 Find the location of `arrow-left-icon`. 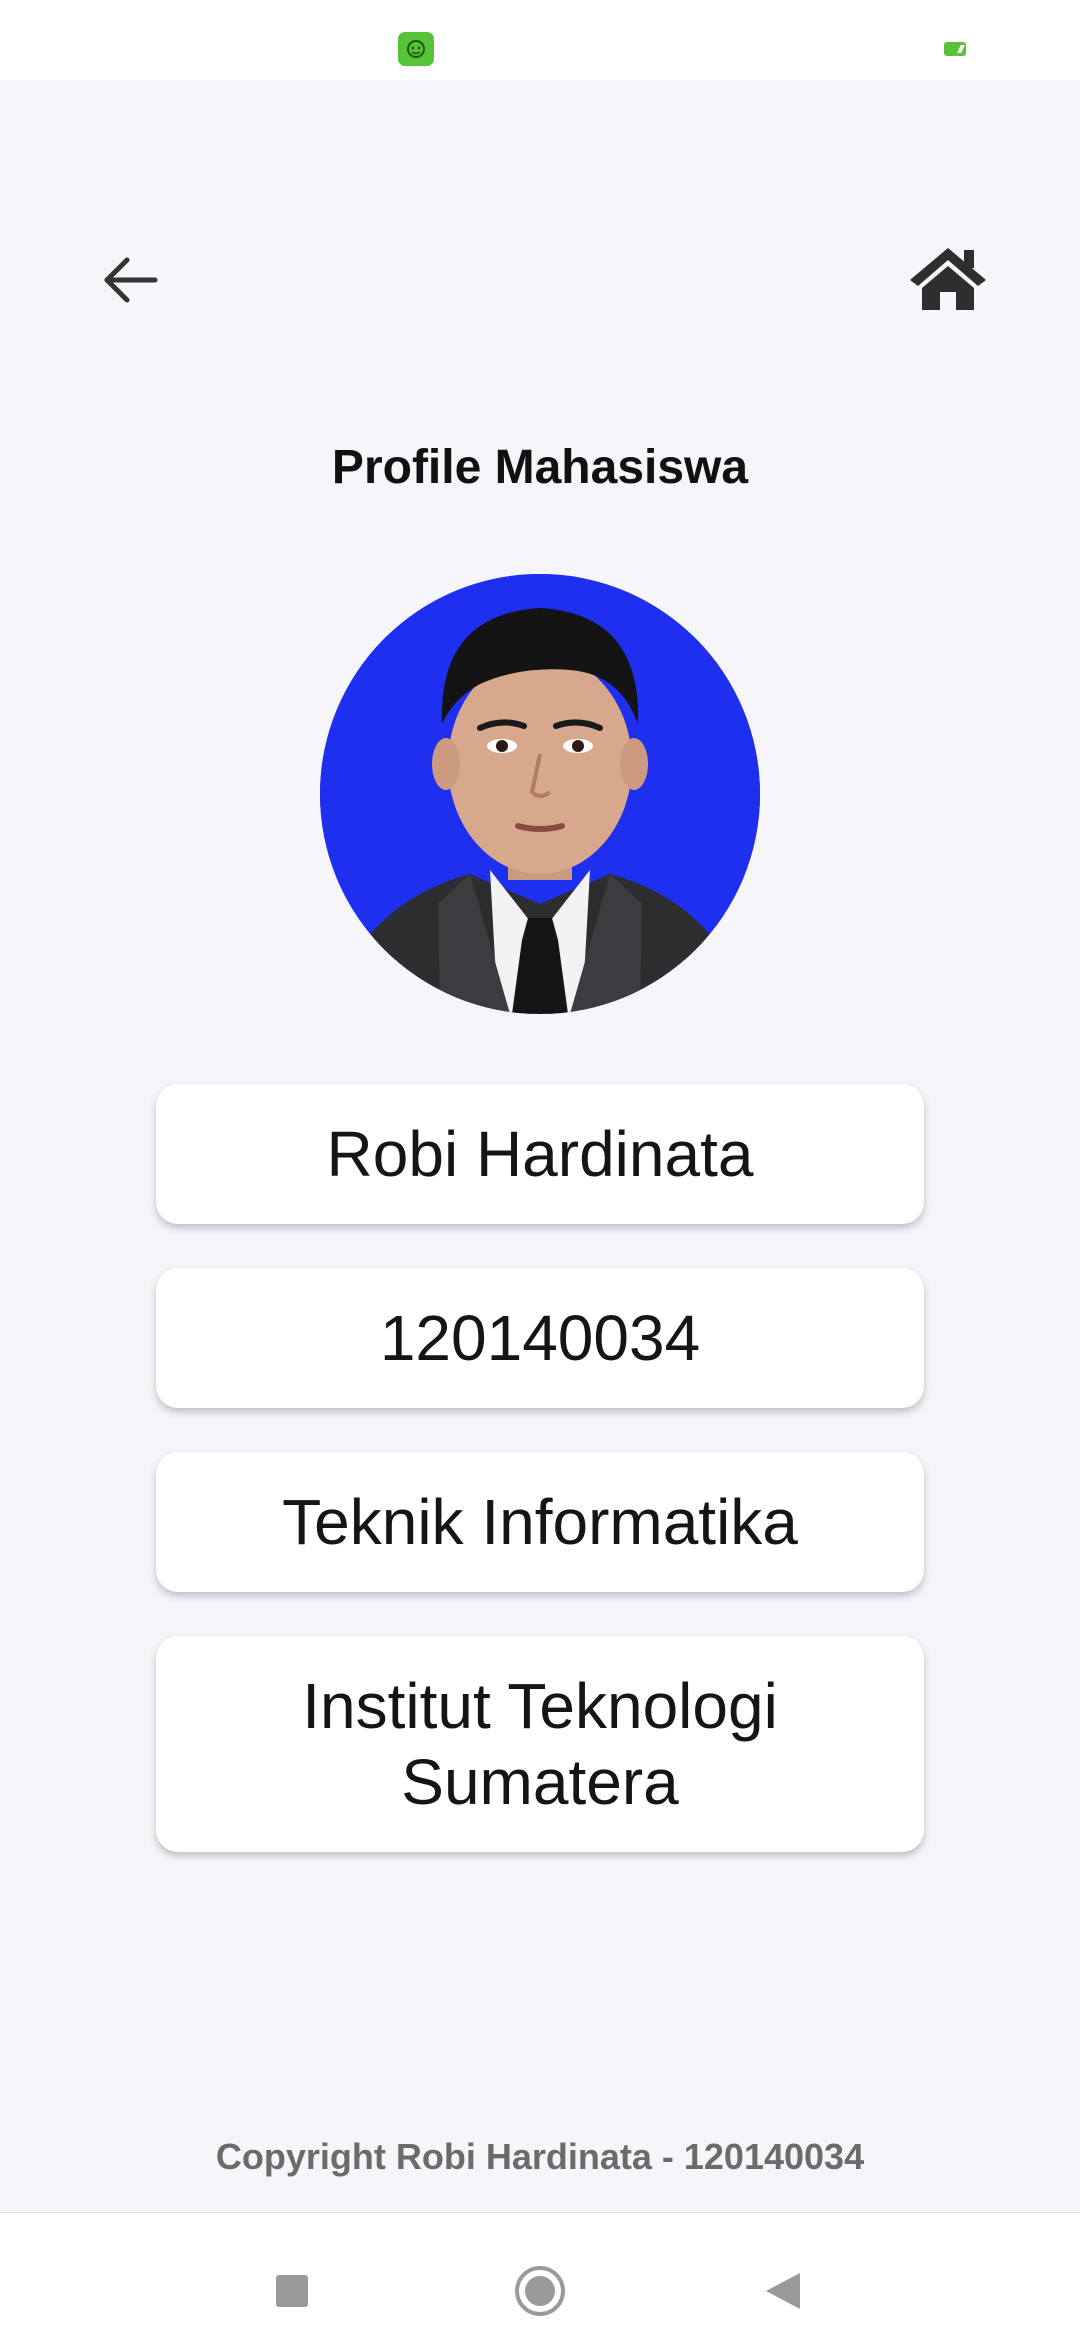

arrow-left-icon is located at coordinates (131, 280).